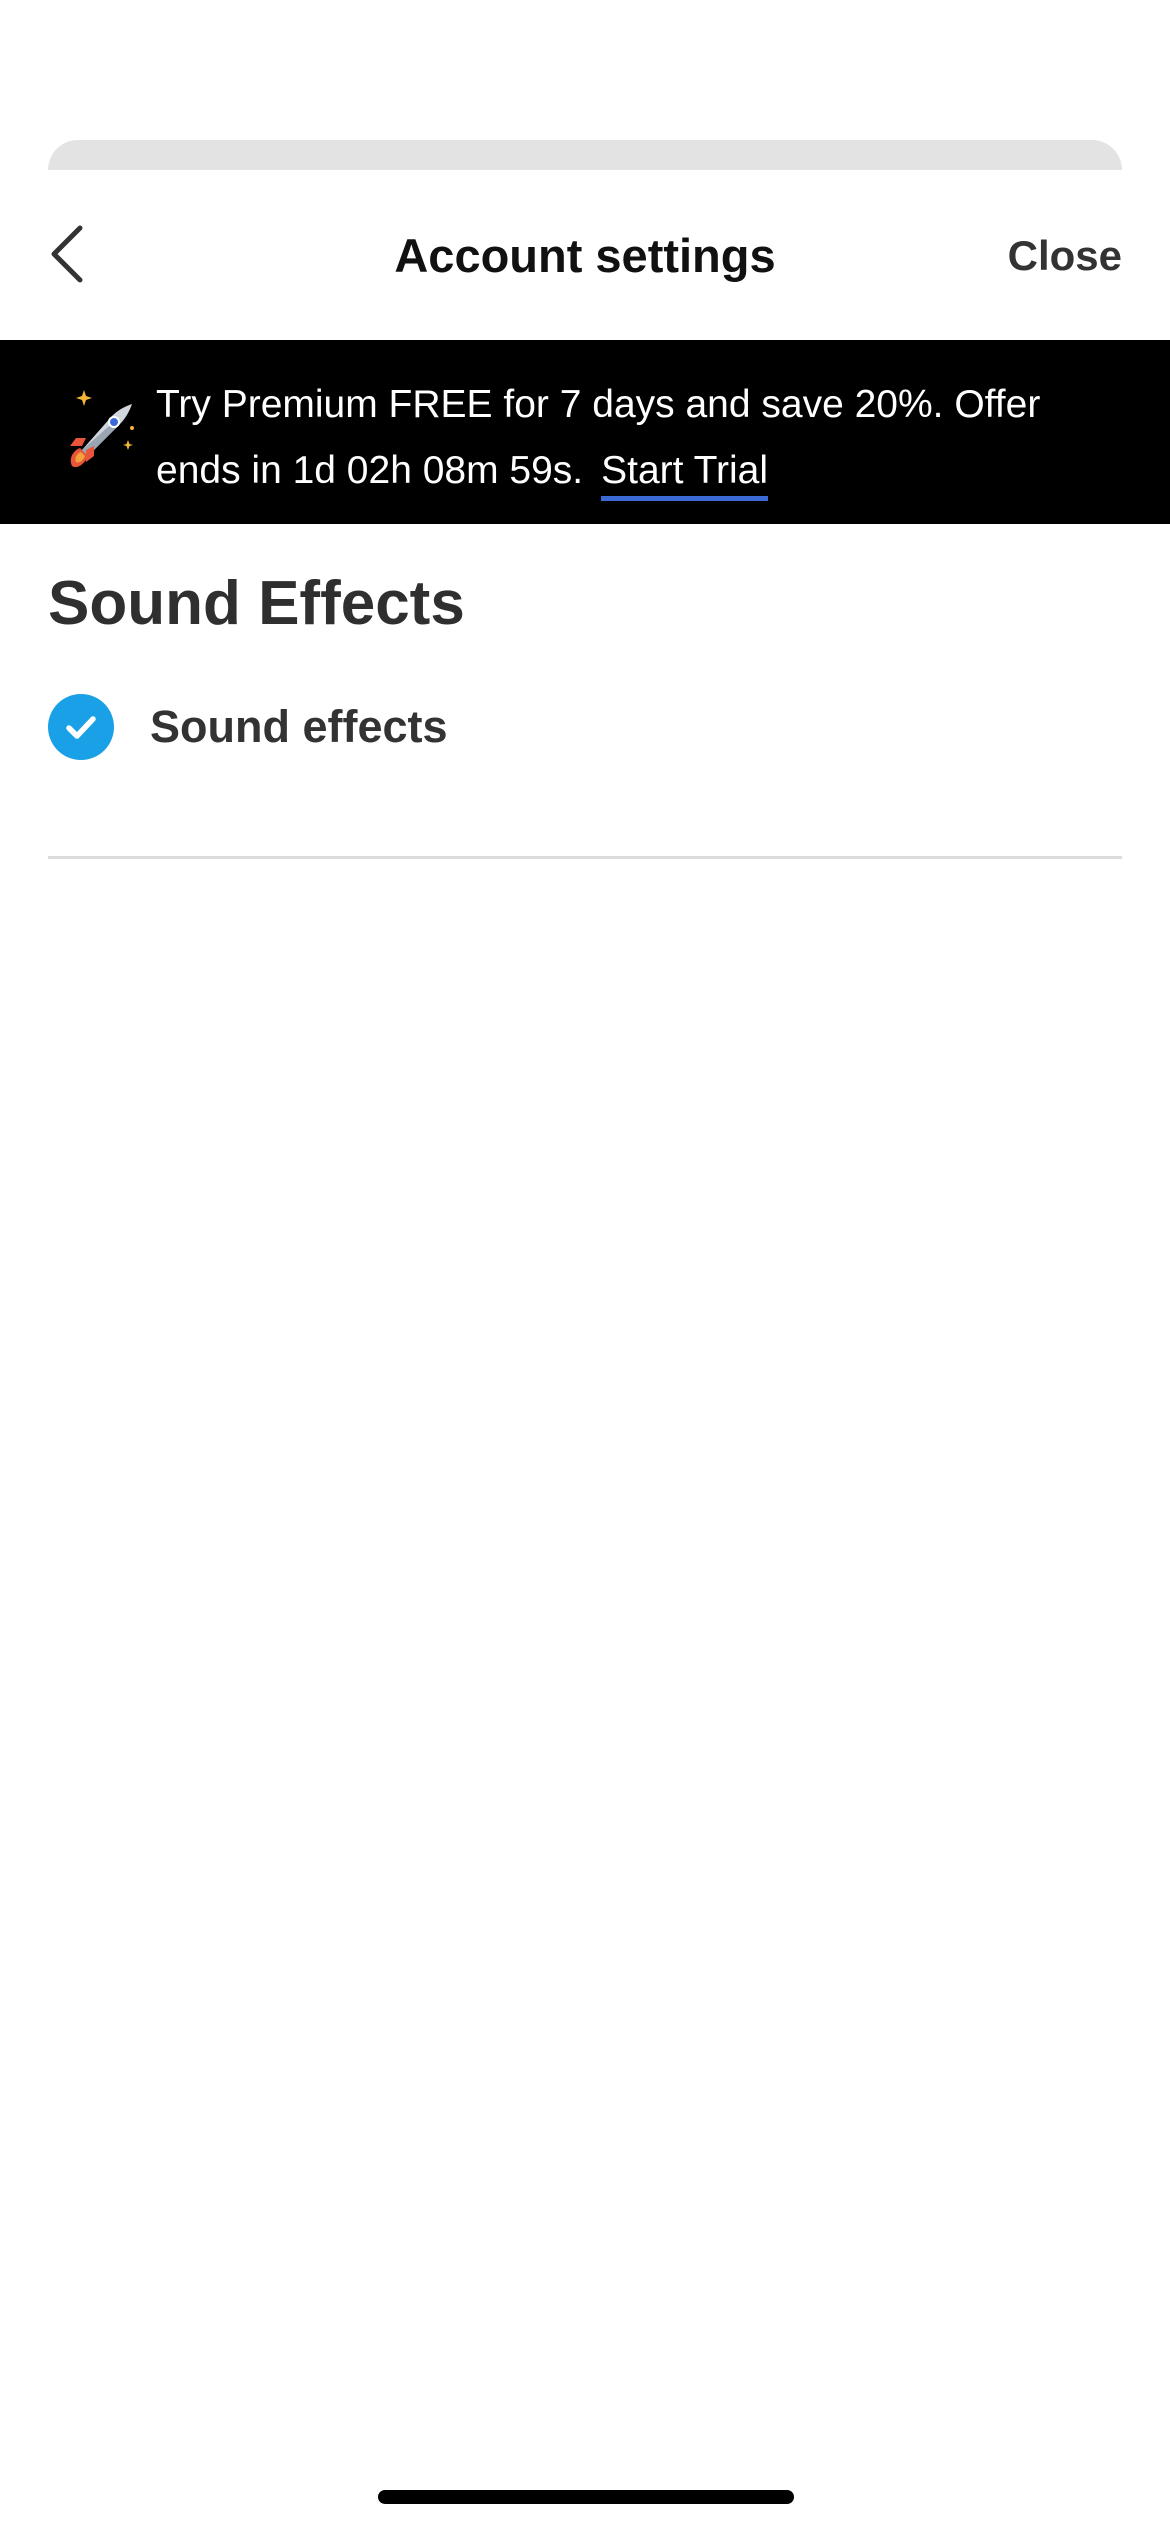 The image size is (1170, 2532). What do you see at coordinates (100, 431) in the screenshot?
I see `rocket-icon` at bounding box center [100, 431].